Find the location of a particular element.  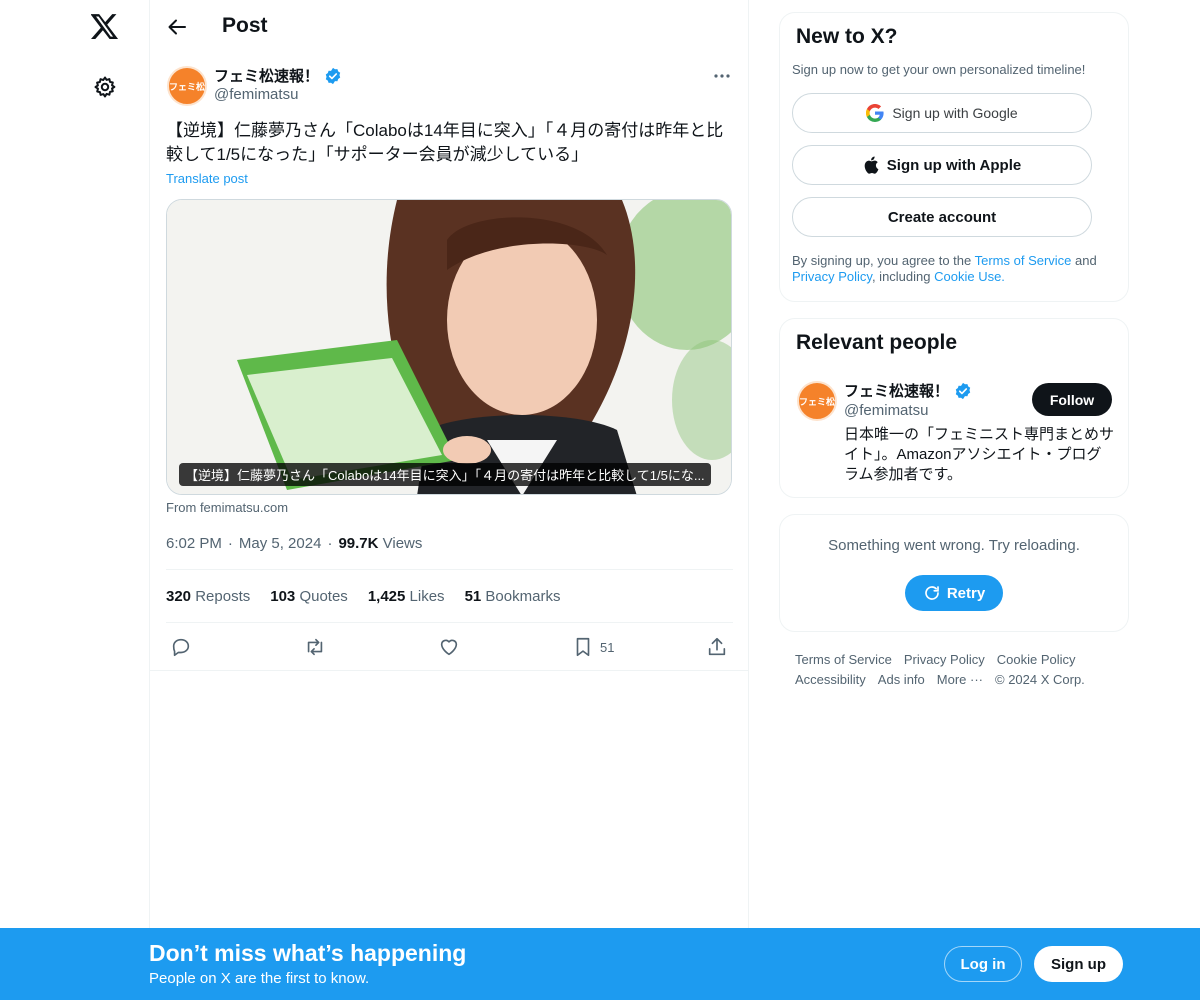

create-account-label: Create account is located at coordinates (942, 217).